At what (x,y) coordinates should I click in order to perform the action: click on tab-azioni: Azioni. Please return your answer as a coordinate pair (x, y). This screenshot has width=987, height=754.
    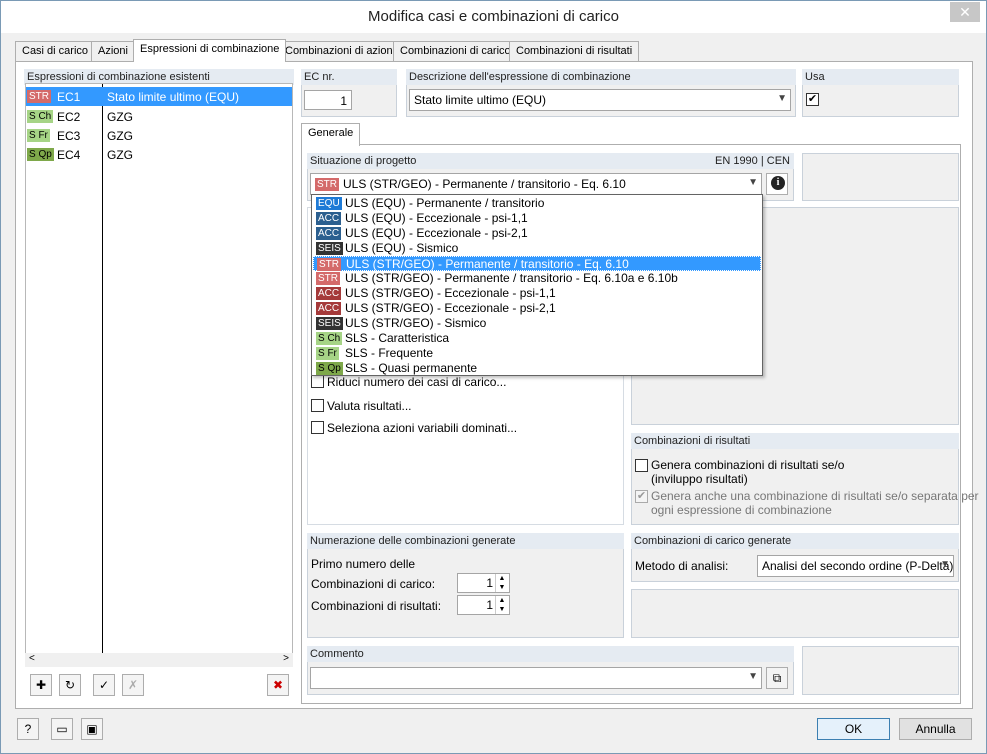
    Looking at the image, I should click on (113, 51).